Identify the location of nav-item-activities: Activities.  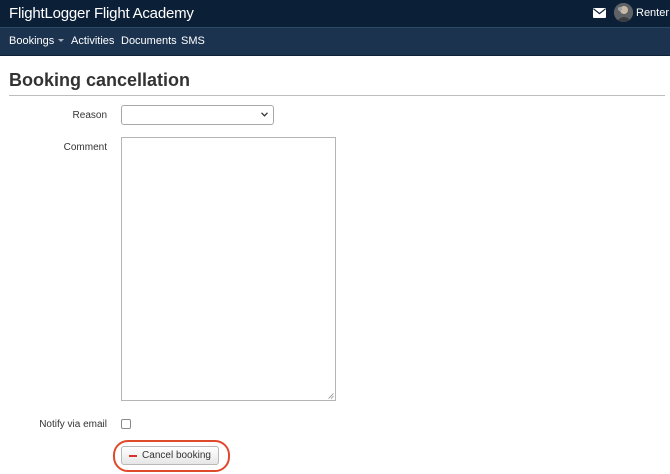
(92, 41).